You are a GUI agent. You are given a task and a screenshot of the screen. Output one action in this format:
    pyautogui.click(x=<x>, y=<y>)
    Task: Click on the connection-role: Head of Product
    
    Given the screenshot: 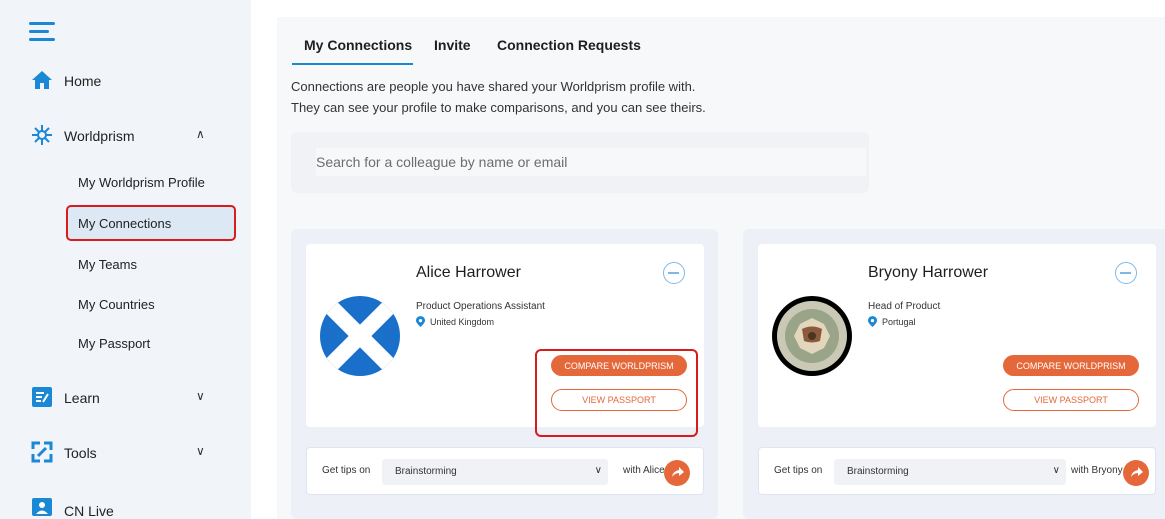 What is the action you would take?
    pyautogui.click(x=904, y=306)
    